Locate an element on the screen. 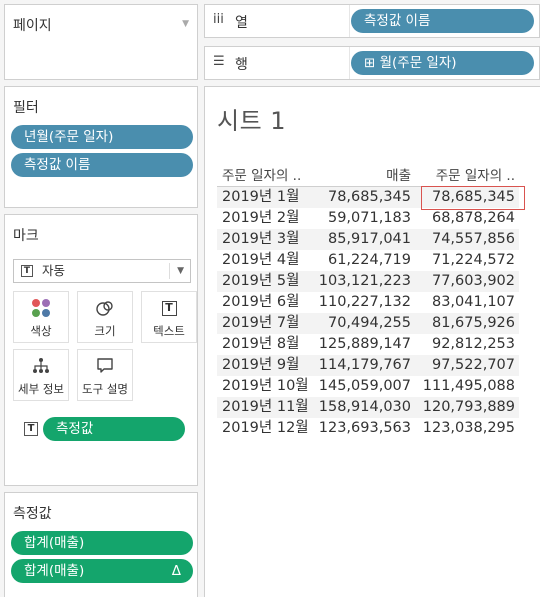  size-button: 크기 is located at coordinates (105, 317).